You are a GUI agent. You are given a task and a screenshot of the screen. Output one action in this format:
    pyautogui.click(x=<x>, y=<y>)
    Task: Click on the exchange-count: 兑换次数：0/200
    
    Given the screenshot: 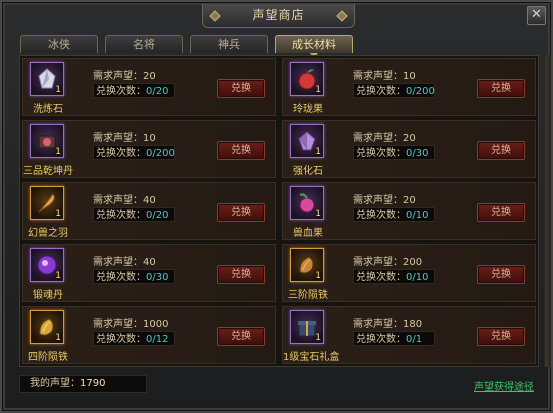 What is the action you would take?
    pyautogui.click(x=134, y=152)
    